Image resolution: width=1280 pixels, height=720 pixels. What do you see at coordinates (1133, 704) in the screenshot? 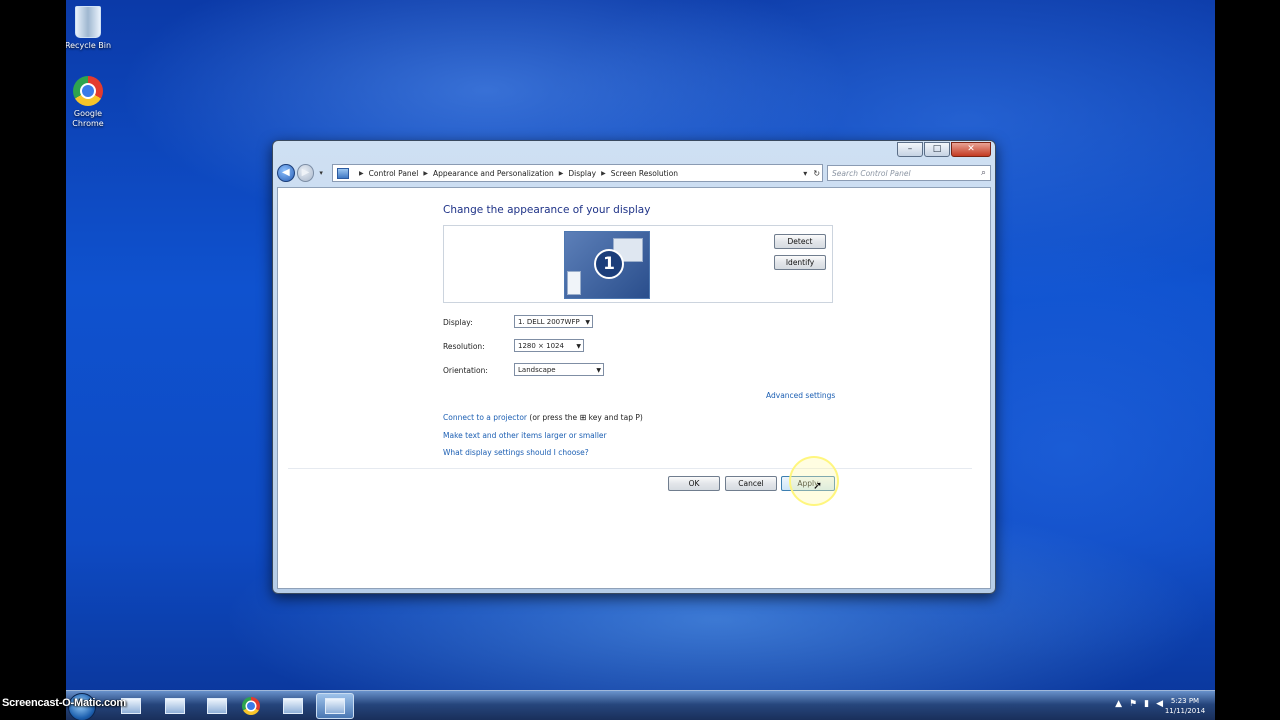
I see `flag-icon: ⚑` at bounding box center [1133, 704].